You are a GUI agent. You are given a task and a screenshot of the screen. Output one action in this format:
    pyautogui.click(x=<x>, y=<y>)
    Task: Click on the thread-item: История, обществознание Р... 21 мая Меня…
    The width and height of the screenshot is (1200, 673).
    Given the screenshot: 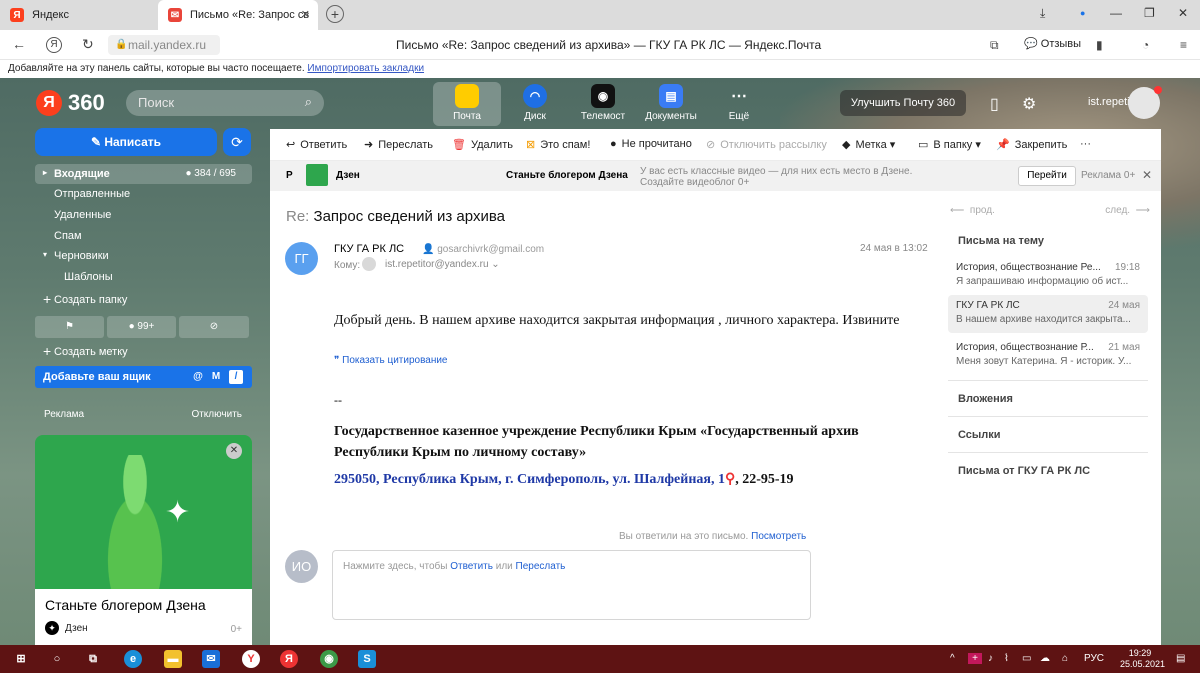 What is the action you would take?
    pyautogui.click(x=1048, y=356)
    